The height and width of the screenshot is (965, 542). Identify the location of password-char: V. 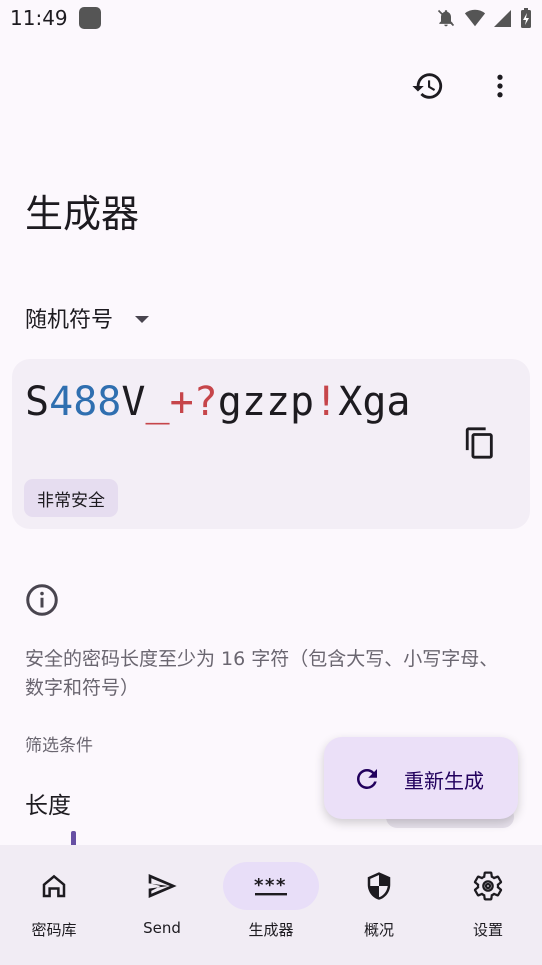
(133, 402).